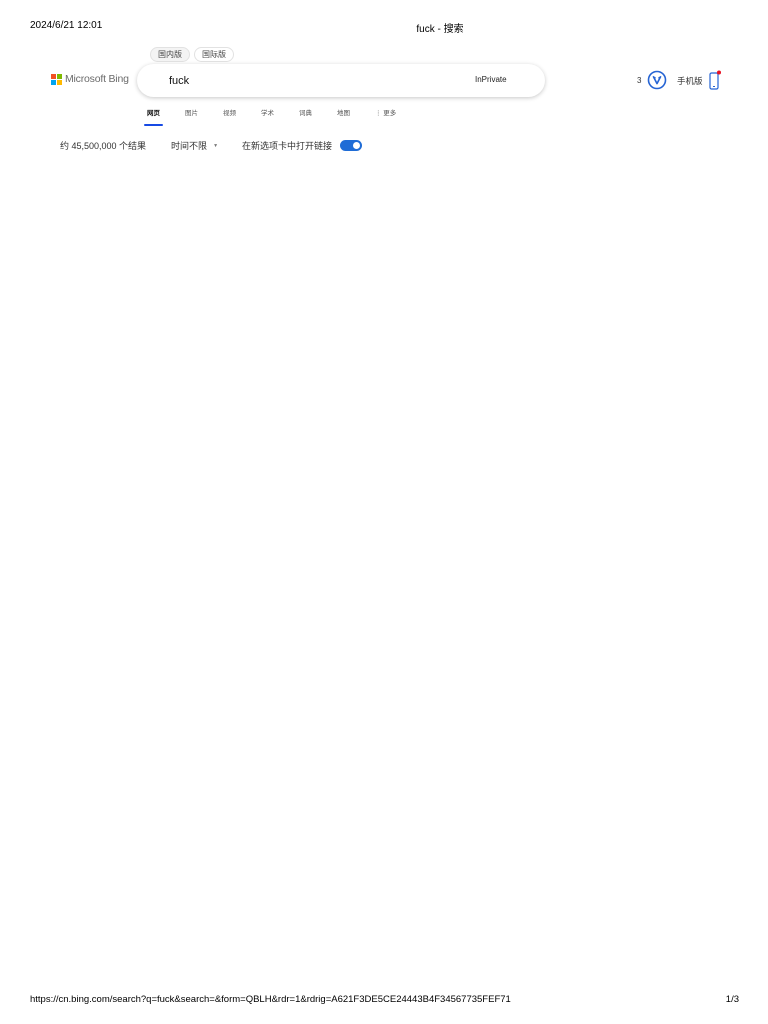 The height and width of the screenshot is (1024, 768). Describe the element at coordinates (715, 80) in the screenshot. I see `mobile-phone-icon` at that location.